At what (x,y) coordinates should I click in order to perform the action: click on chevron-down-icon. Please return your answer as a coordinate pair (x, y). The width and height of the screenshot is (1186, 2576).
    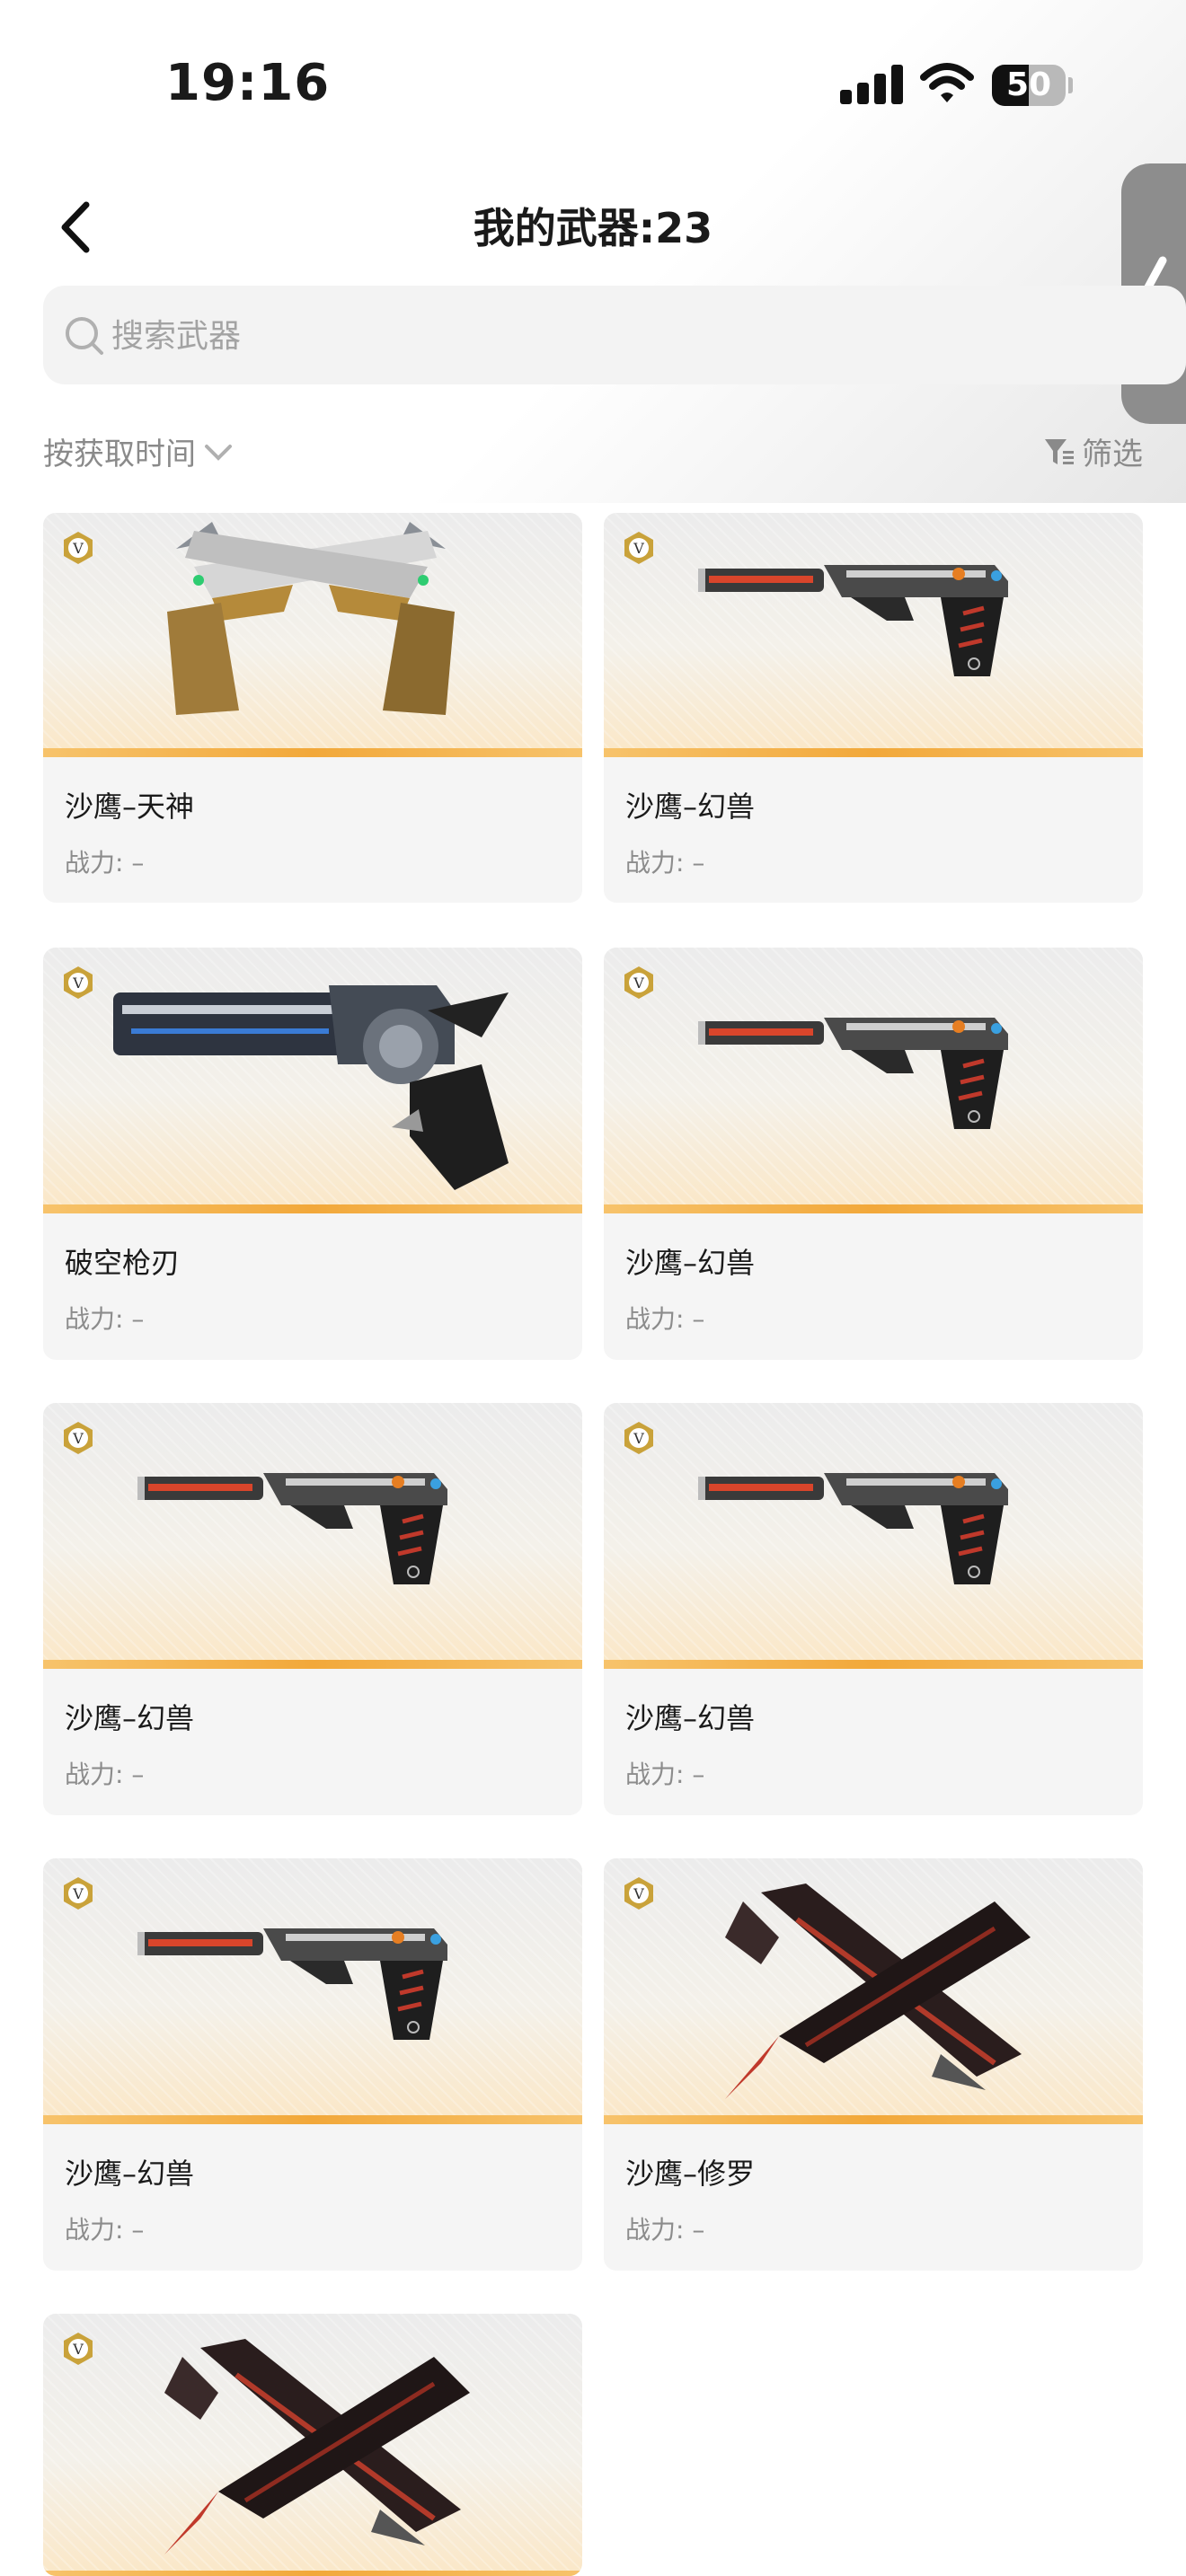
    Looking at the image, I should click on (218, 452).